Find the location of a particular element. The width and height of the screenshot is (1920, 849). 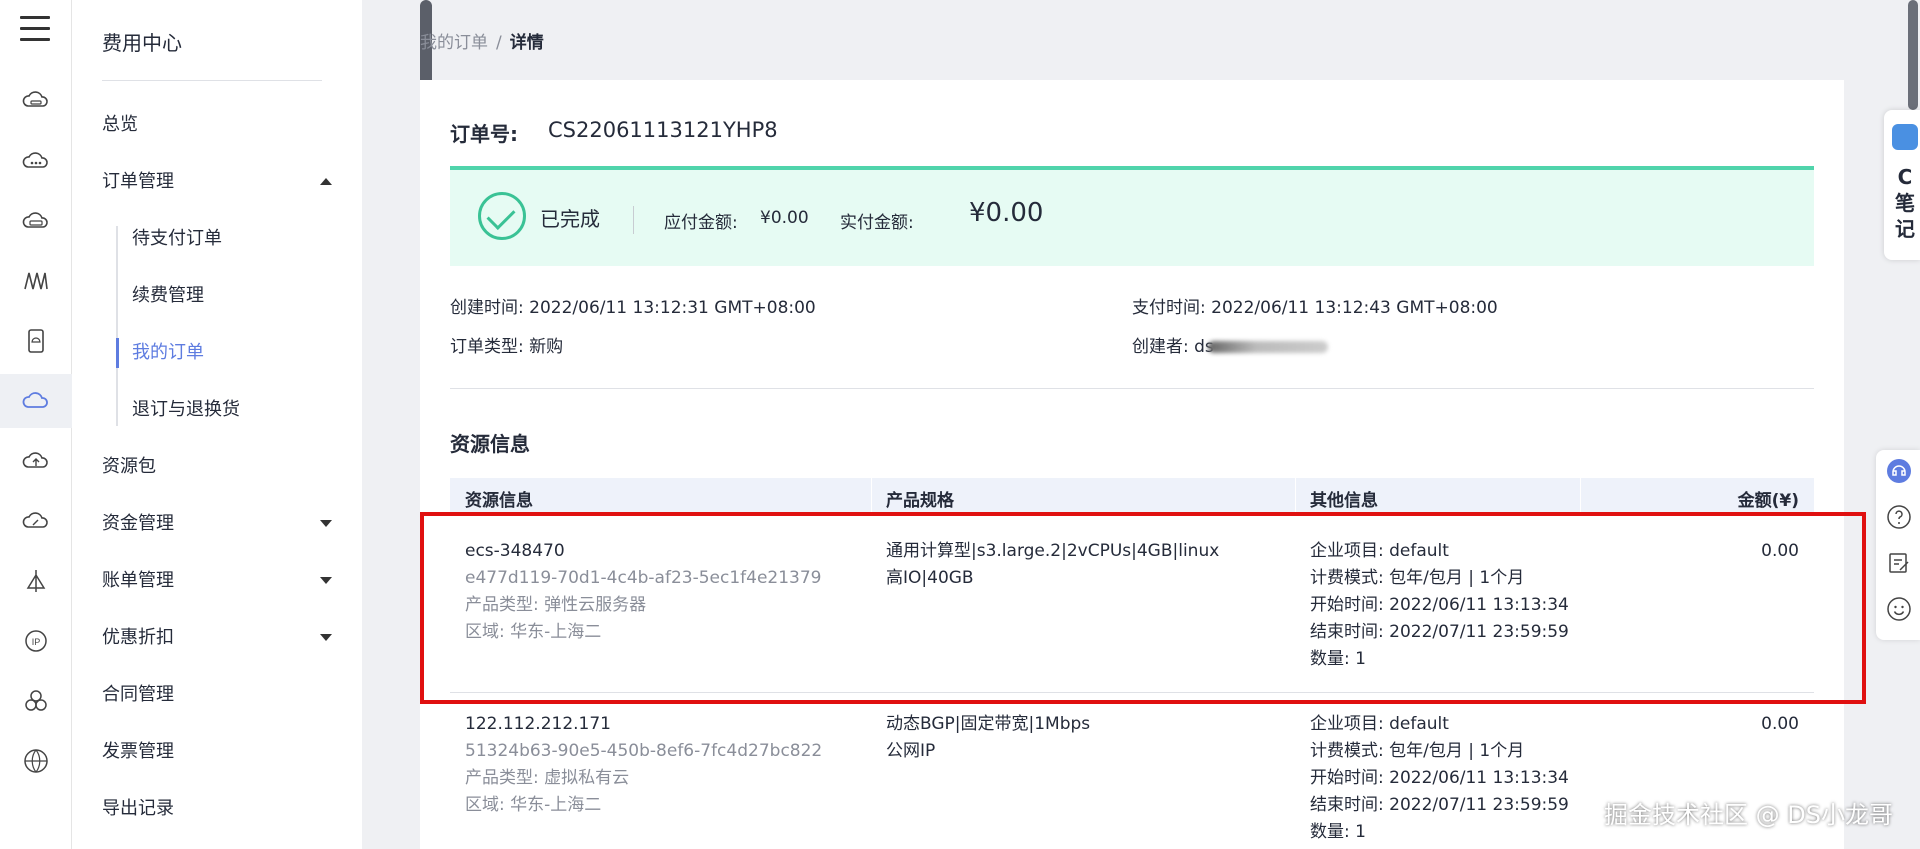

created-time: 创建时间: 2022/06/11 13:12:31 GMT+08:00 is located at coordinates (633, 305).